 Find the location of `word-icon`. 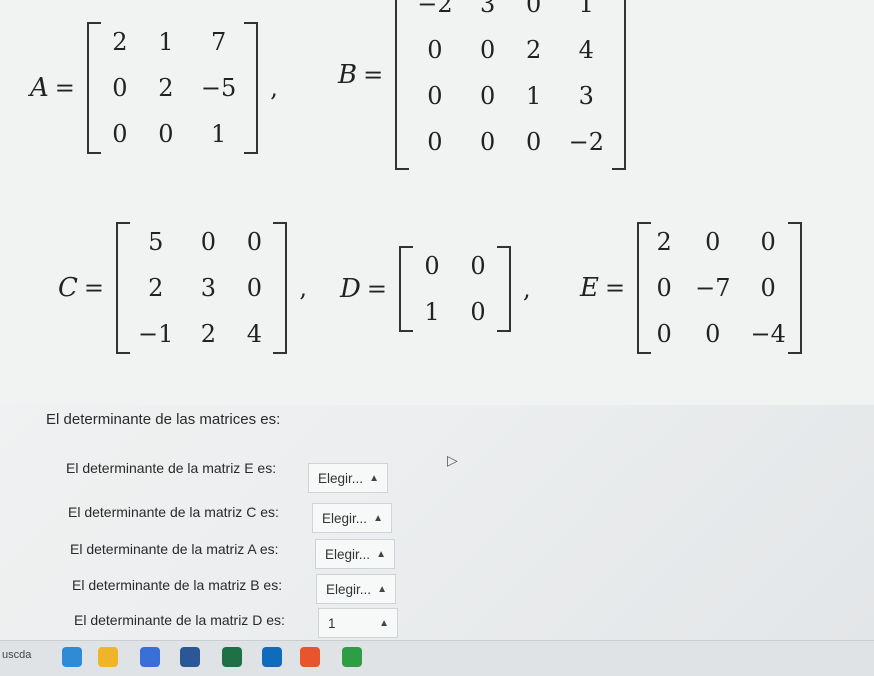

word-icon is located at coordinates (190, 657).